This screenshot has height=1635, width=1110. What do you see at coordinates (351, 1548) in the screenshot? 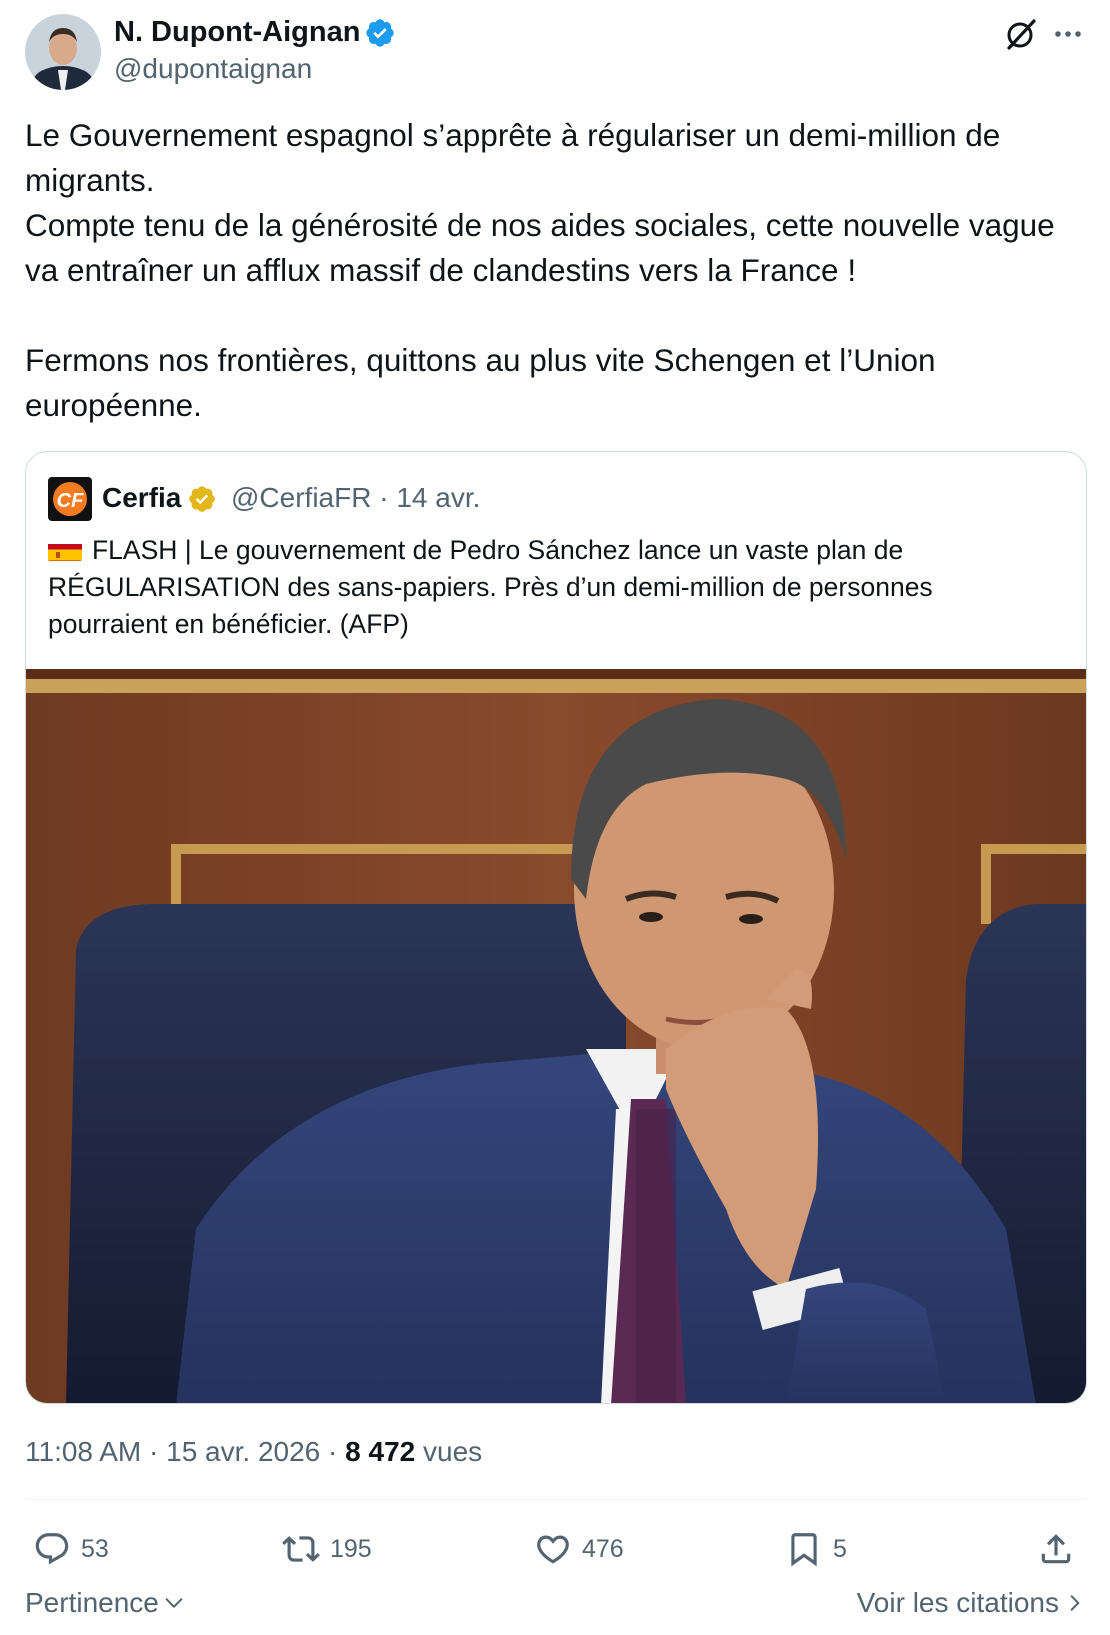
I see `repost-count: 195` at bounding box center [351, 1548].